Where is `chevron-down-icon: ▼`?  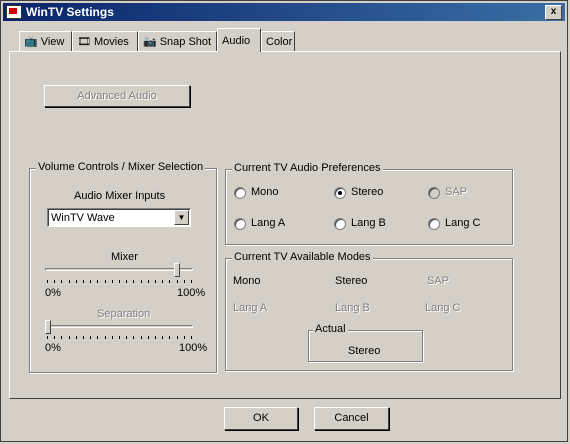
chevron-down-icon: ▼ is located at coordinates (181, 217).